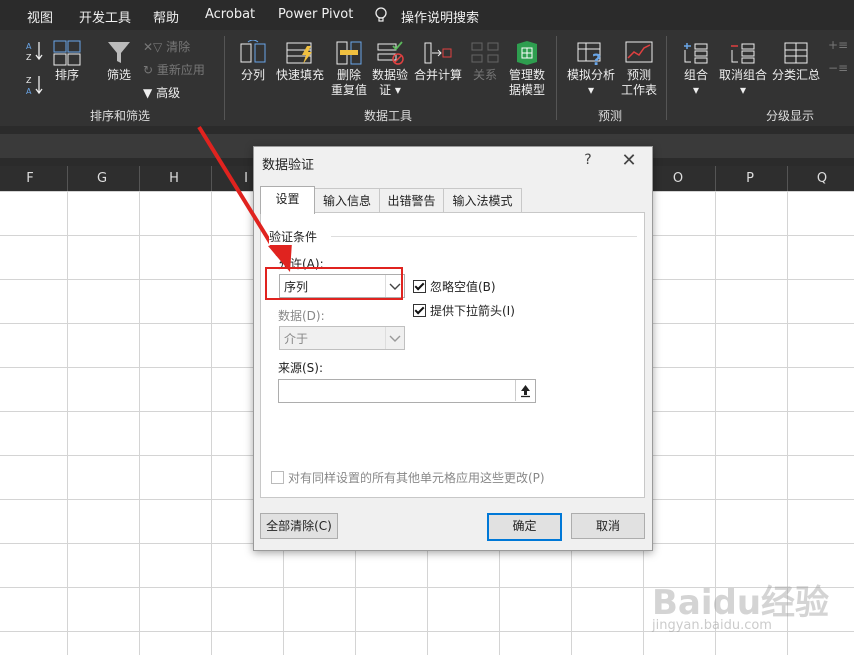 The image size is (854, 655). What do you see at coordinates (629, 160) in the screenshot?
I see `close-icon: ✕` at bounding box center [629, 160].